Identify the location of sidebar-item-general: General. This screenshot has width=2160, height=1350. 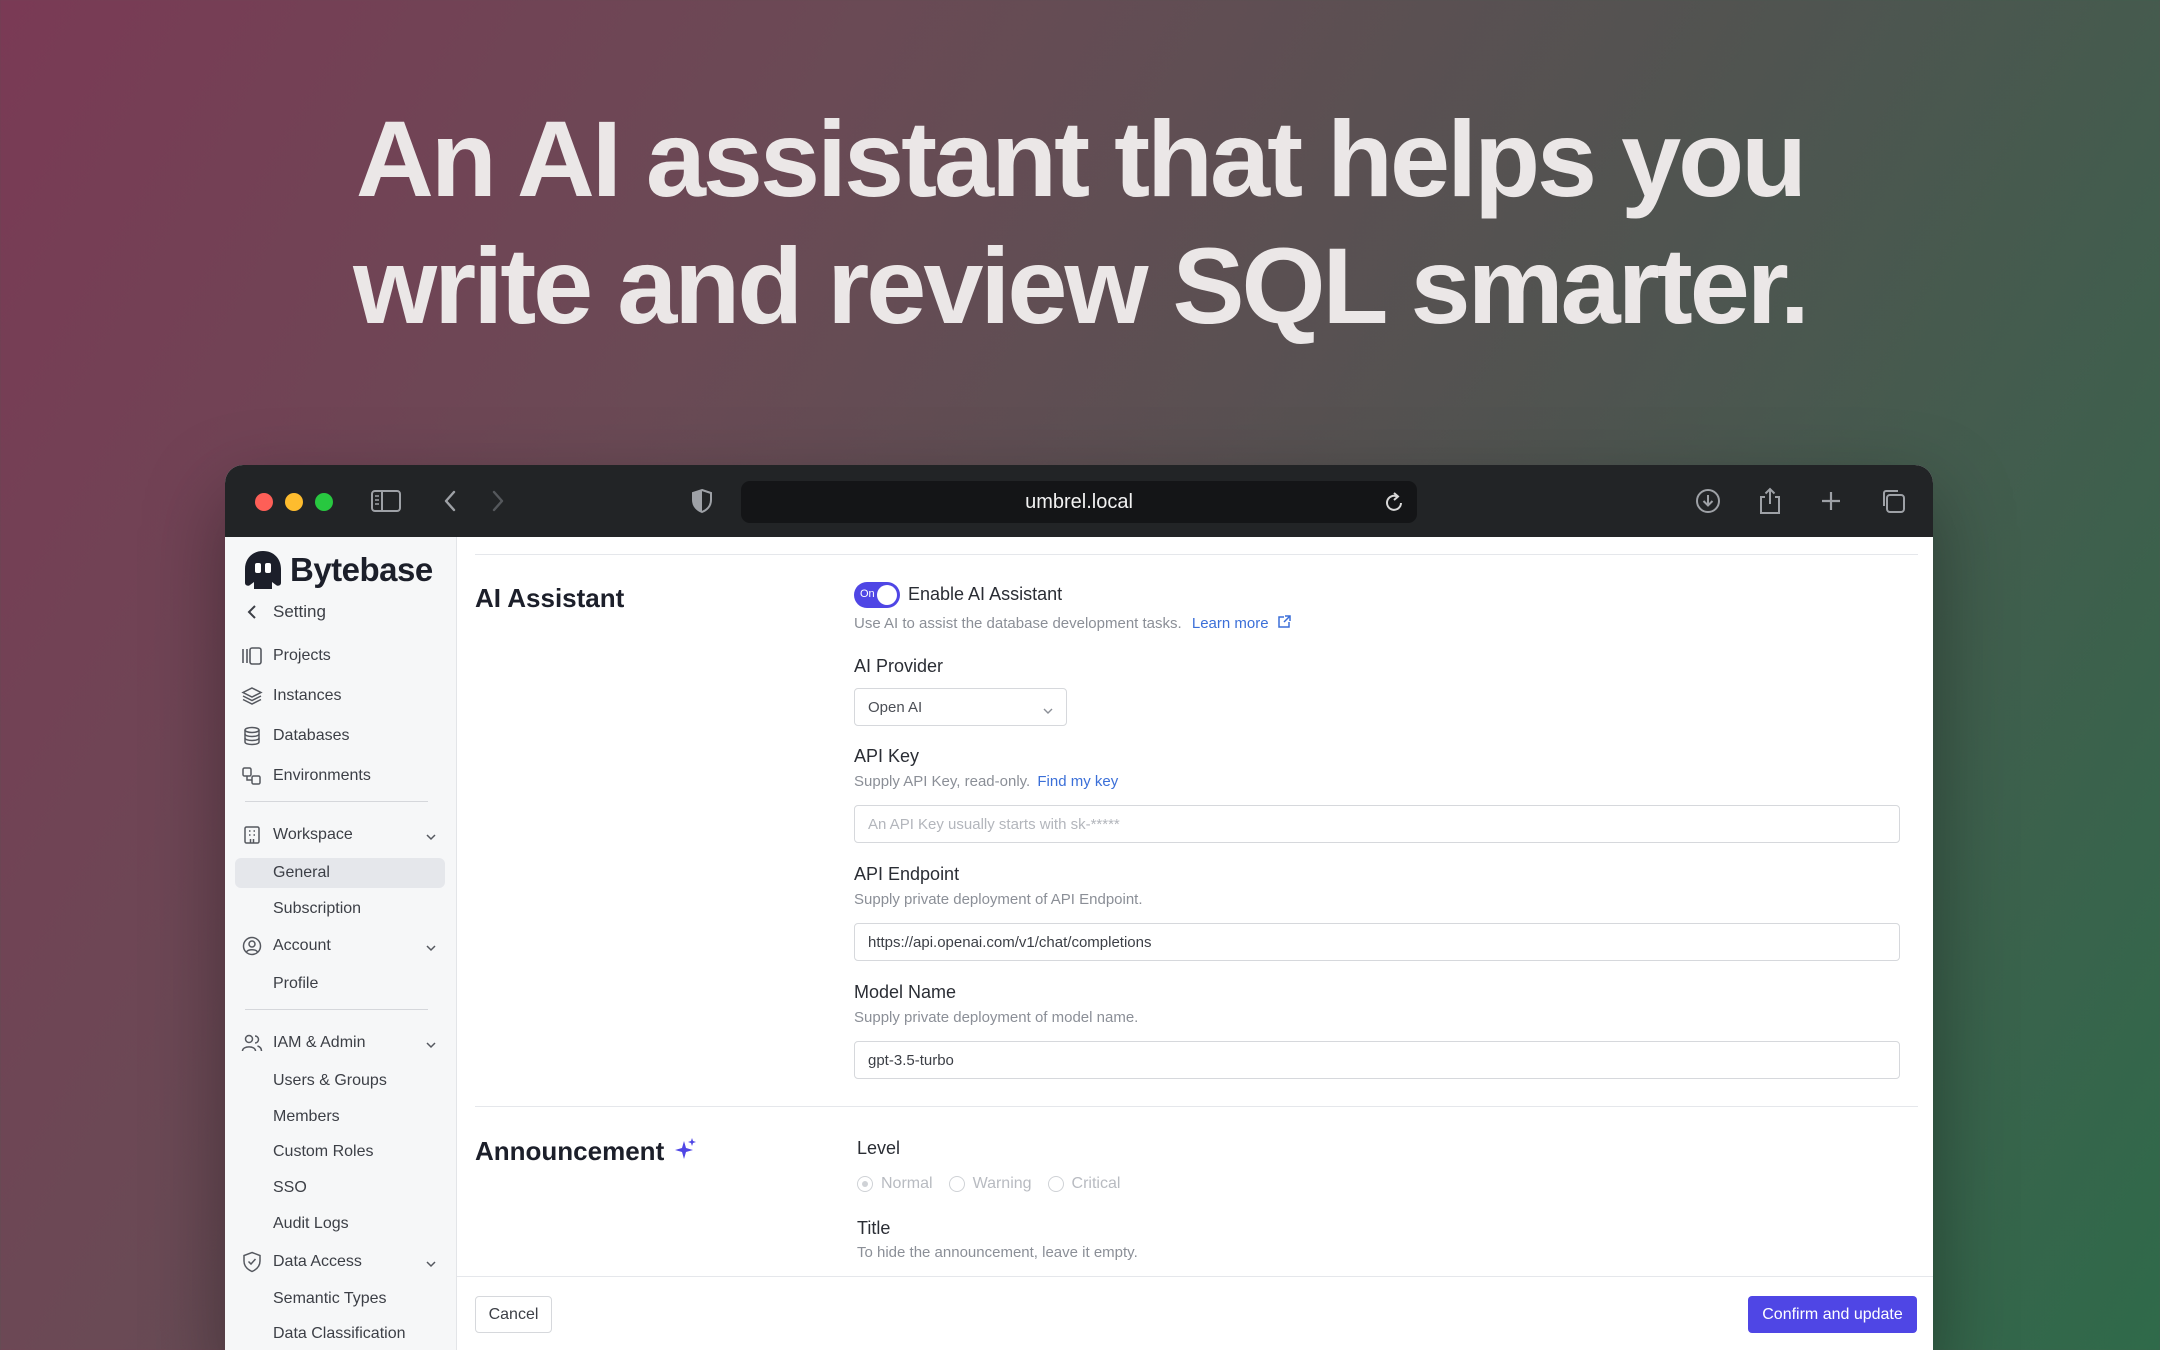
(340, 873).